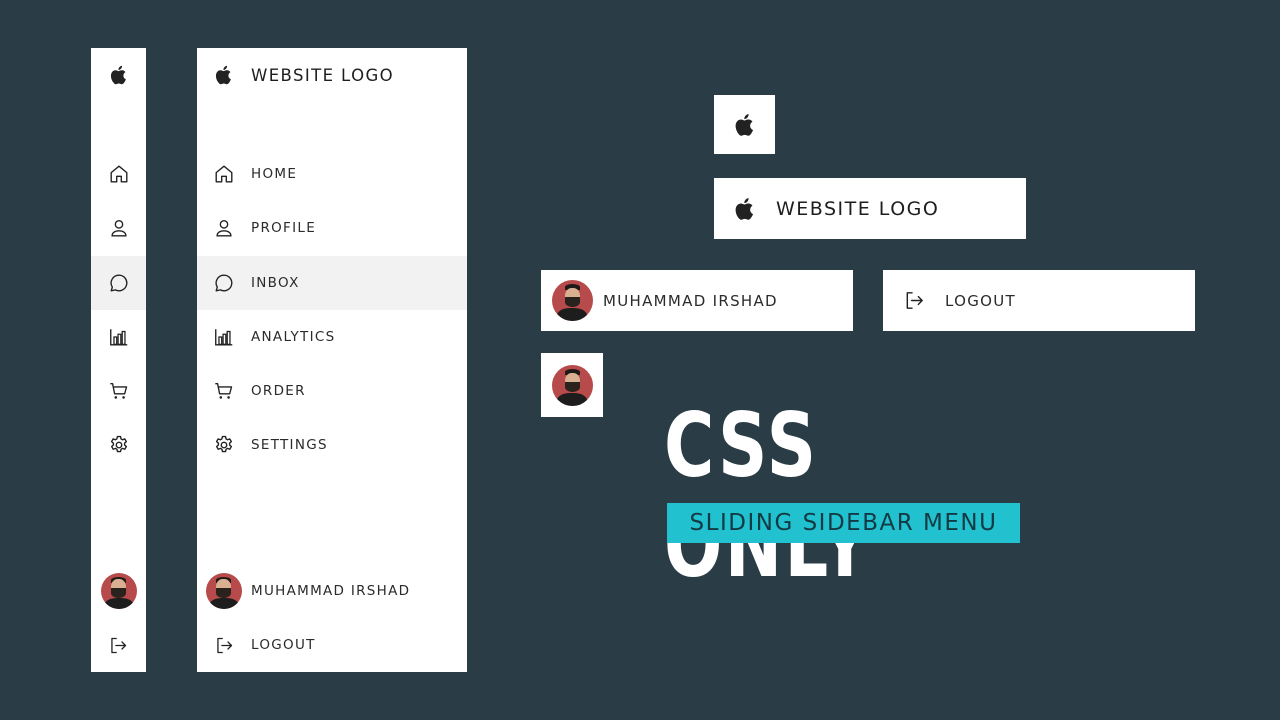  What do you see at coordinates (289, 445) in the screenshot?
I see `sidebar-item-label: SETTINGS` at bounding box center [289, 445].